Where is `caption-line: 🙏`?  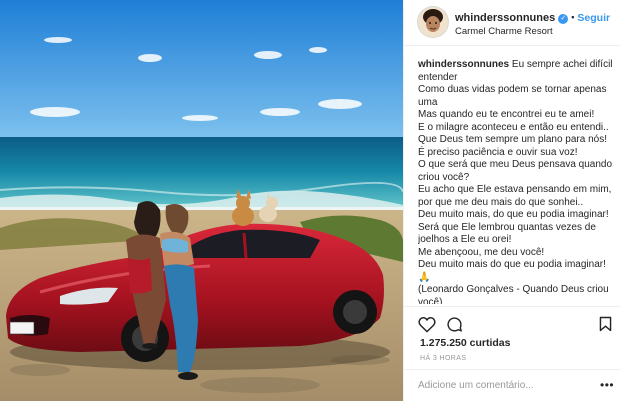 caption-line: 🙏 is located at coordinates (424, 277).